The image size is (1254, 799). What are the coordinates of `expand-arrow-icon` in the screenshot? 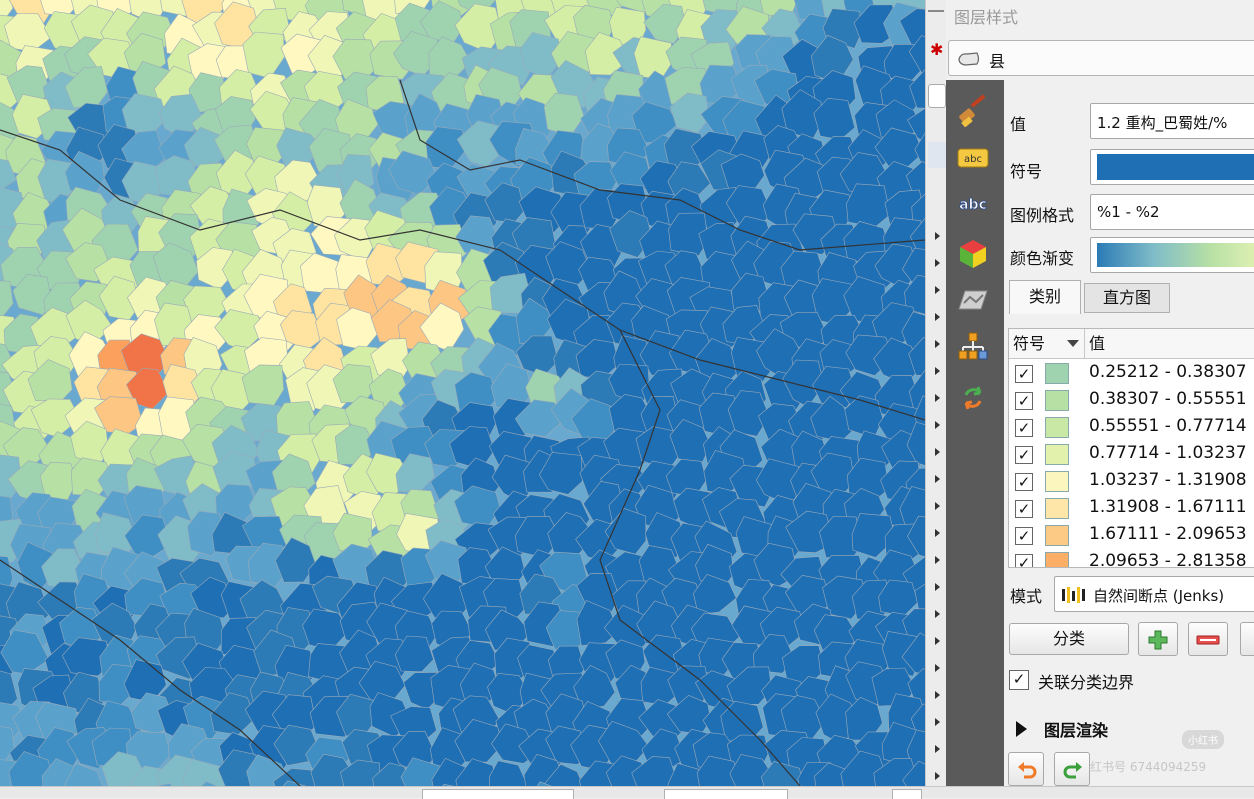 It's located at (1021, 729).